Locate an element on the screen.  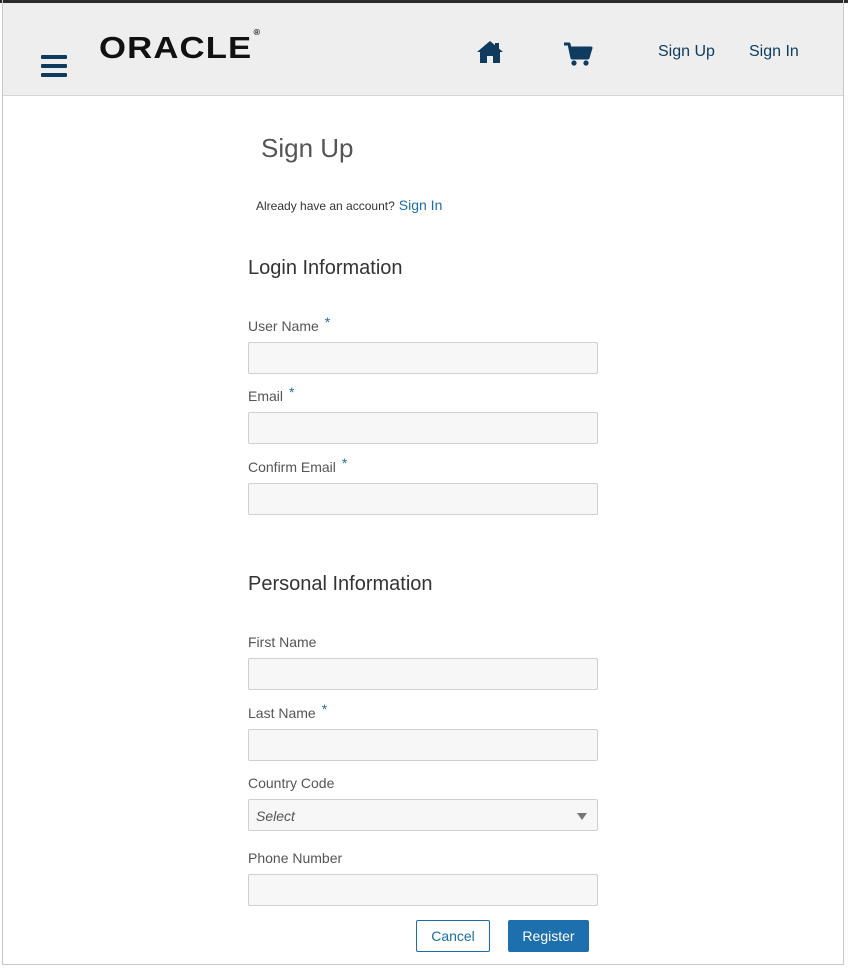
cancel-button: Cancel is located at coordinates (453, 936).